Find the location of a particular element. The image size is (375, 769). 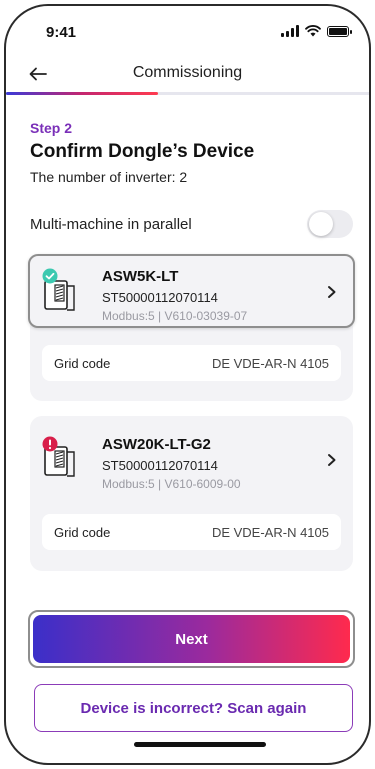

device-meta: Modbus:5 | V610-03039-07 is located at coordinates (175, 316).